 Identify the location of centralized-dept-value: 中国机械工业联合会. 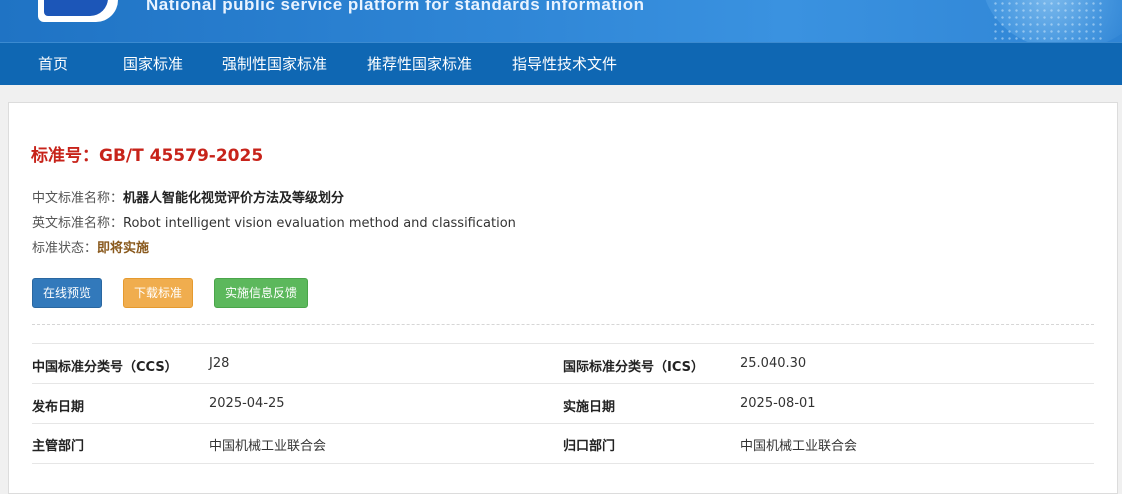
(799, 446).